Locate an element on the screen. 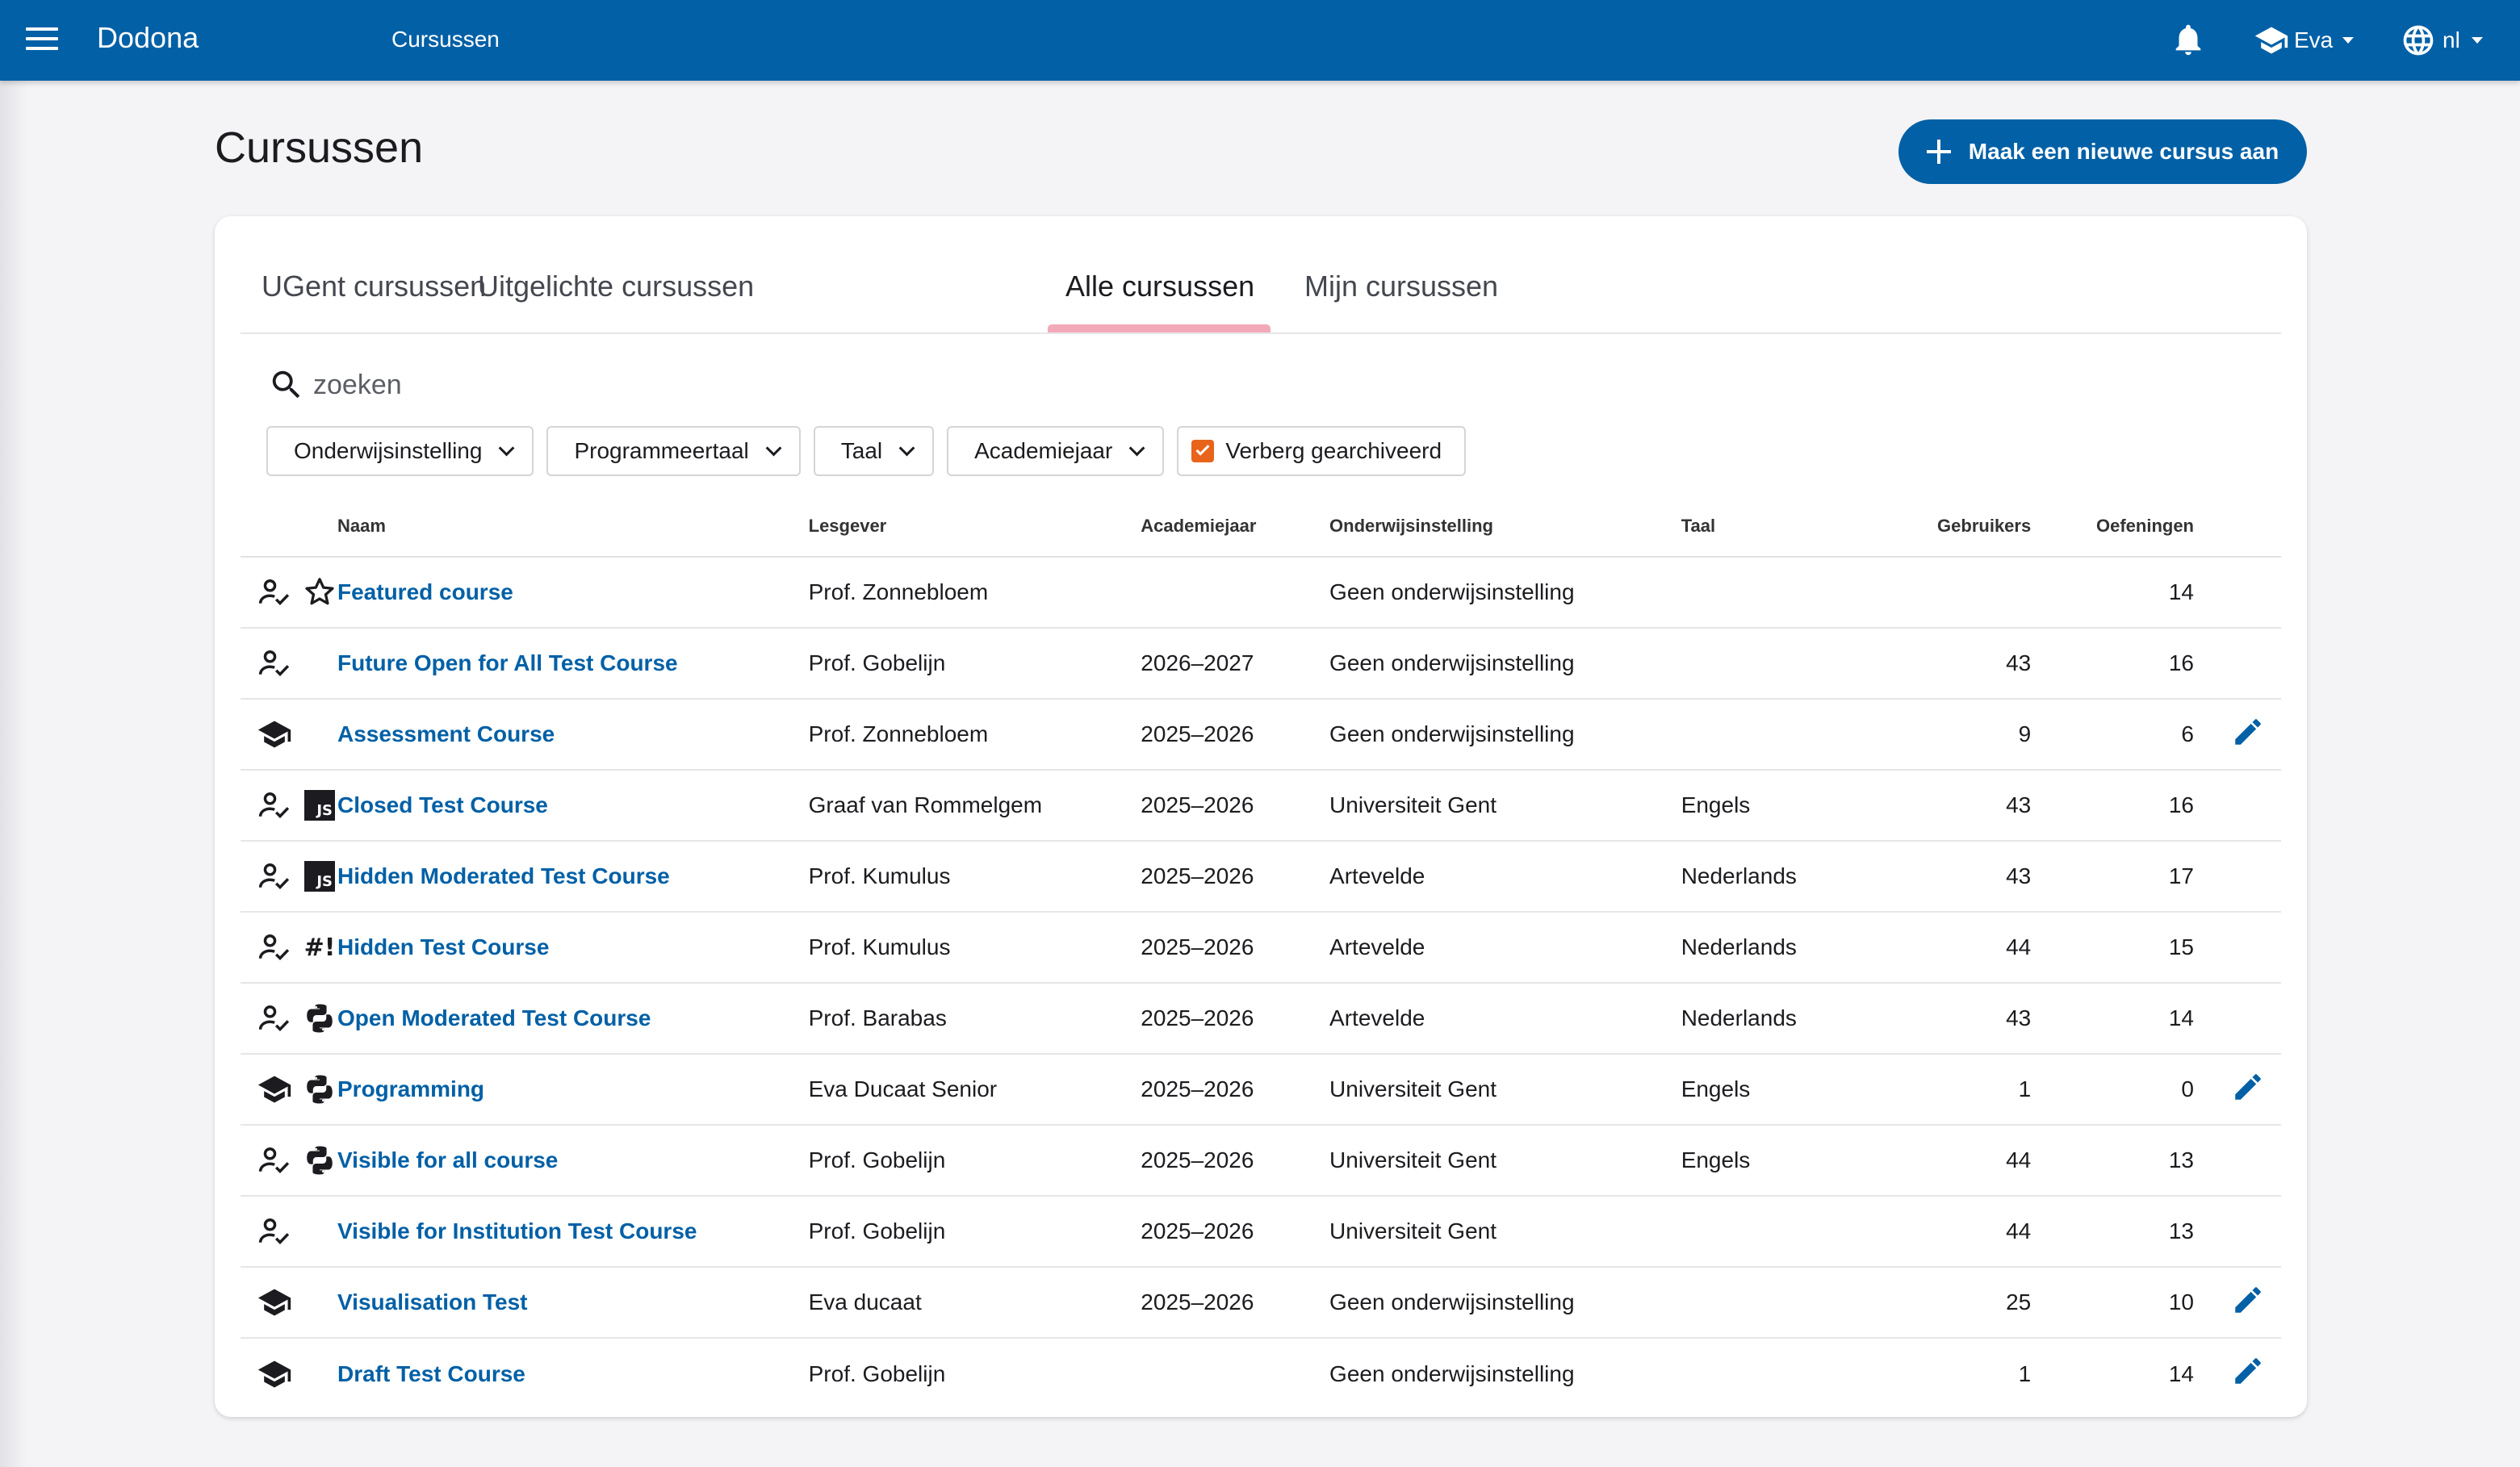  tab-ugent-courses: UGent cursussen is located at coordinates (374, 286).